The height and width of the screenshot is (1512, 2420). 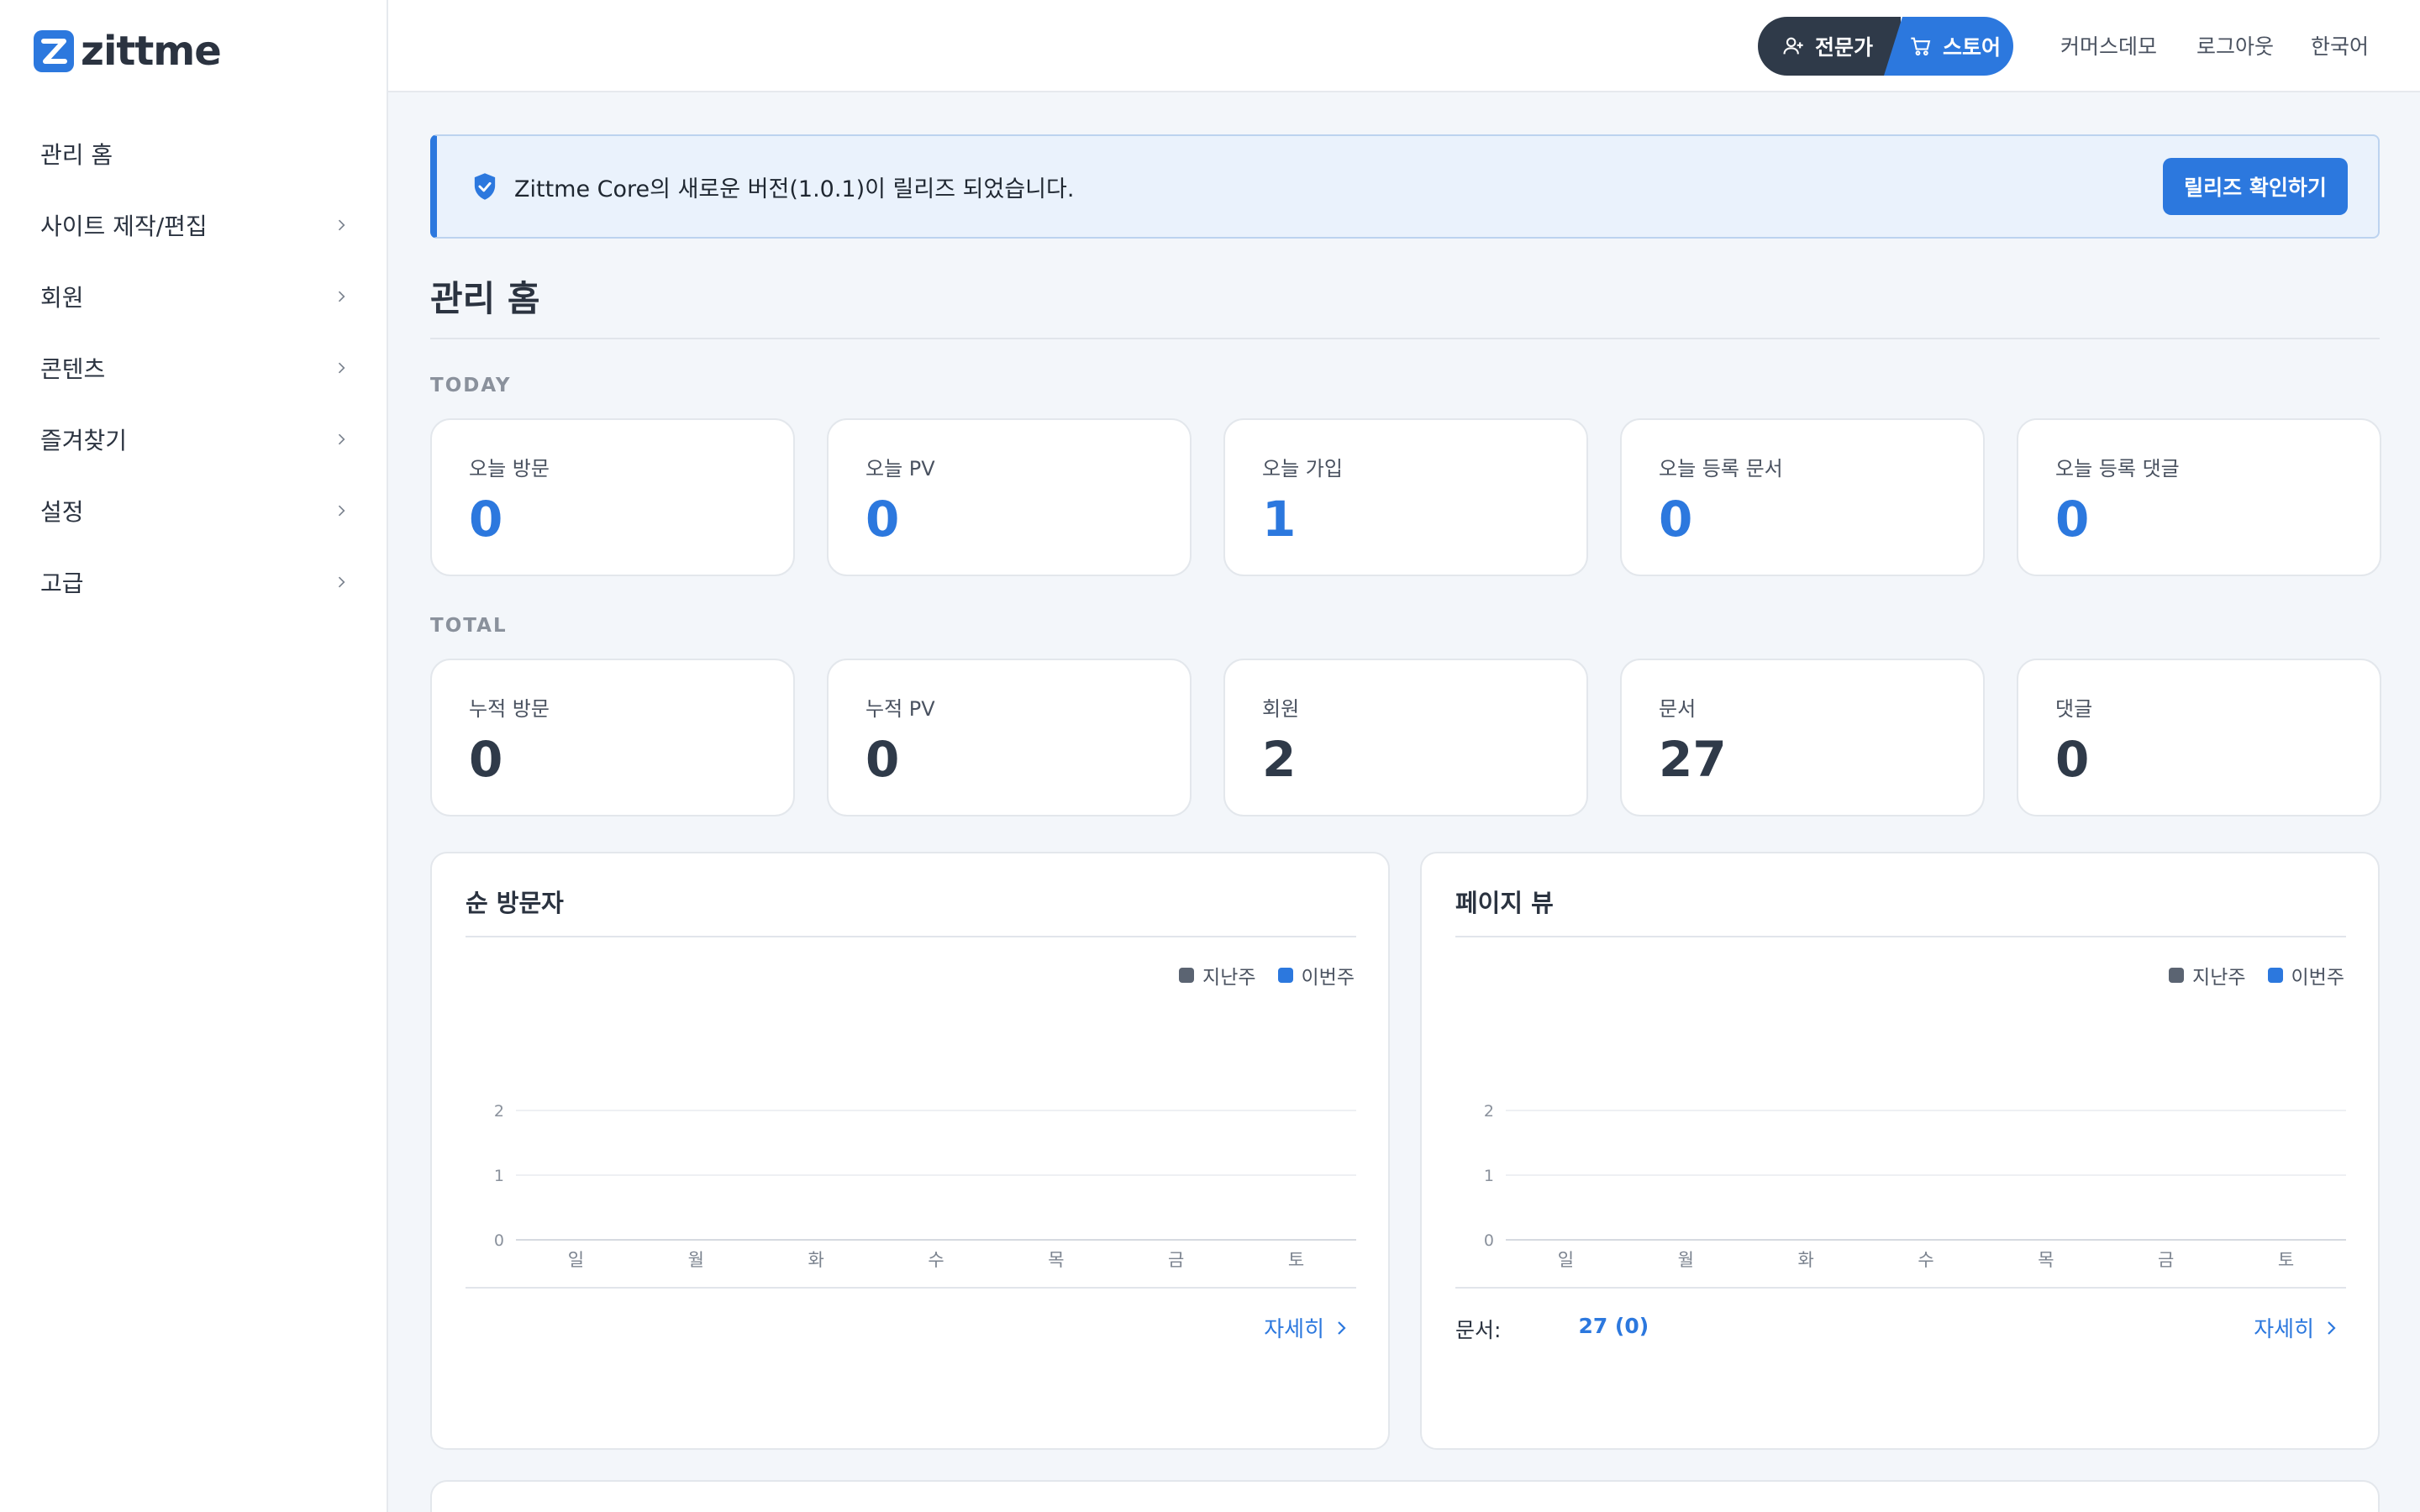 I want to click on sidebar-item: 콘텐츠, so click(x=193, y=367).